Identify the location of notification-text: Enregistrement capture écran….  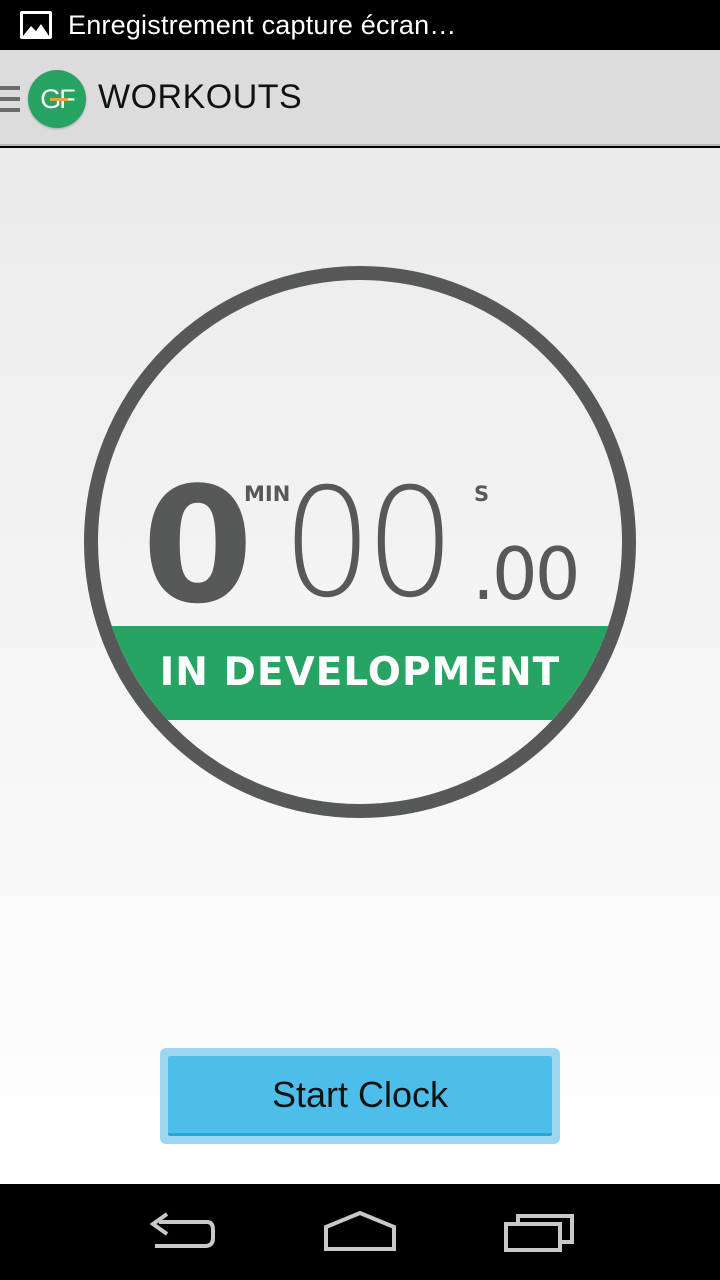
(262, 24).